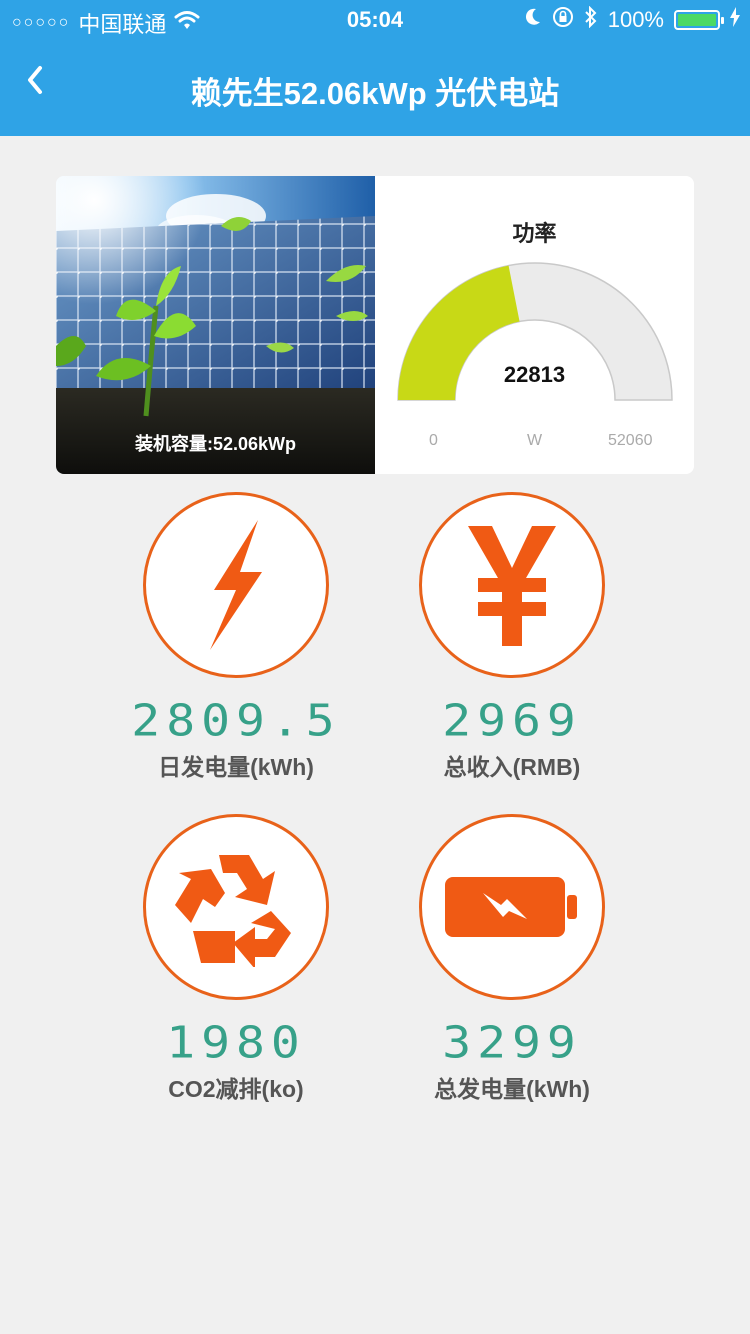 This screenshot has height=1334, width=750. What do you see at coordinates (735, 20) in the screenshot?
I see `charging-bolt-icon` at bounding box center [735, 20].